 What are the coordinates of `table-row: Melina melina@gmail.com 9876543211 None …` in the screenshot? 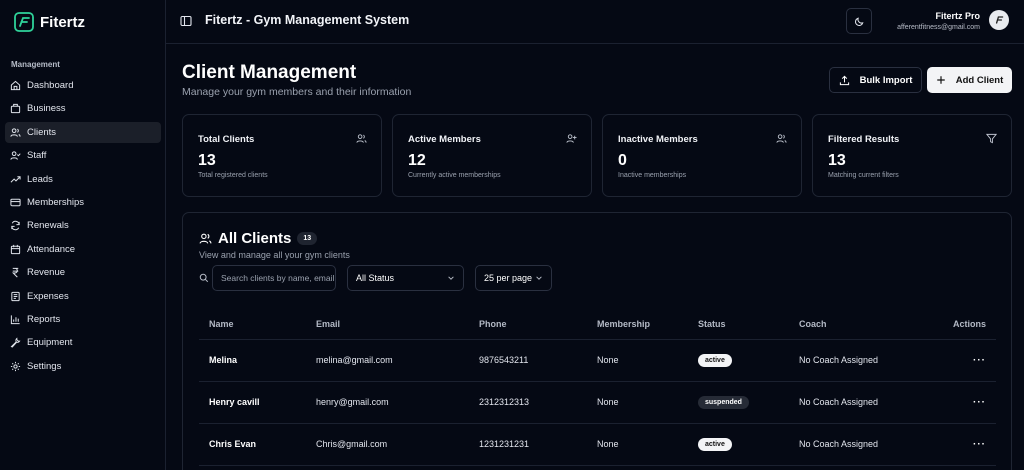 It's located at (597, 360).